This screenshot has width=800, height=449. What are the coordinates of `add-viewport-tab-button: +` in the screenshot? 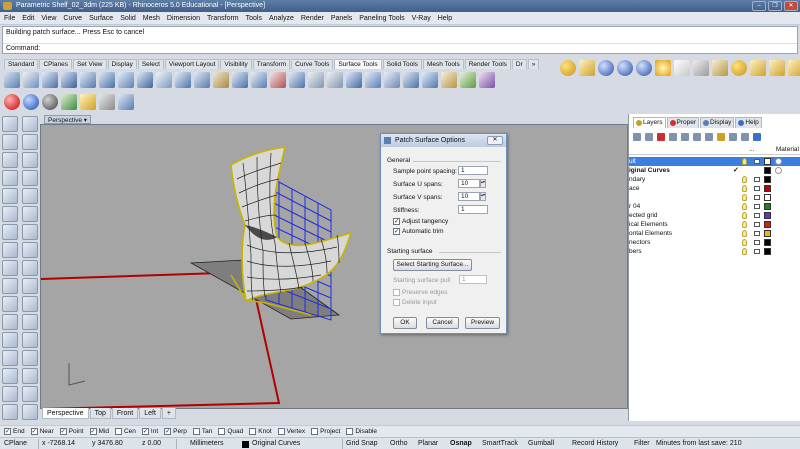 It's located at (168, 413).